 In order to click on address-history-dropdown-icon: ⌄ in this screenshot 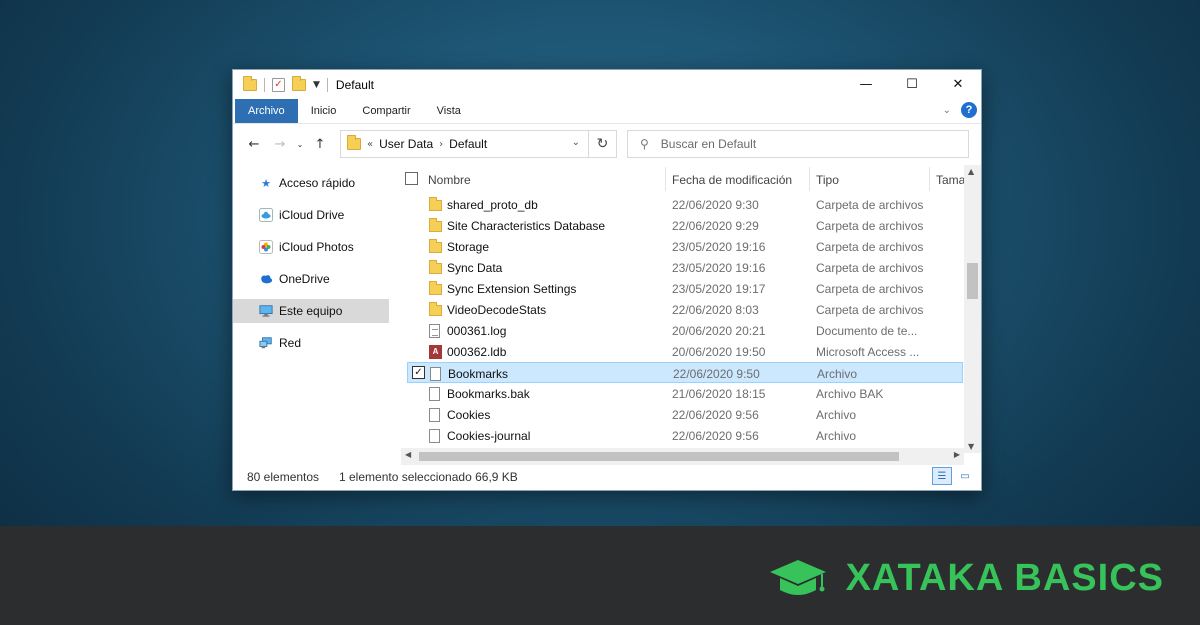, I will do `click(576, 142)`.